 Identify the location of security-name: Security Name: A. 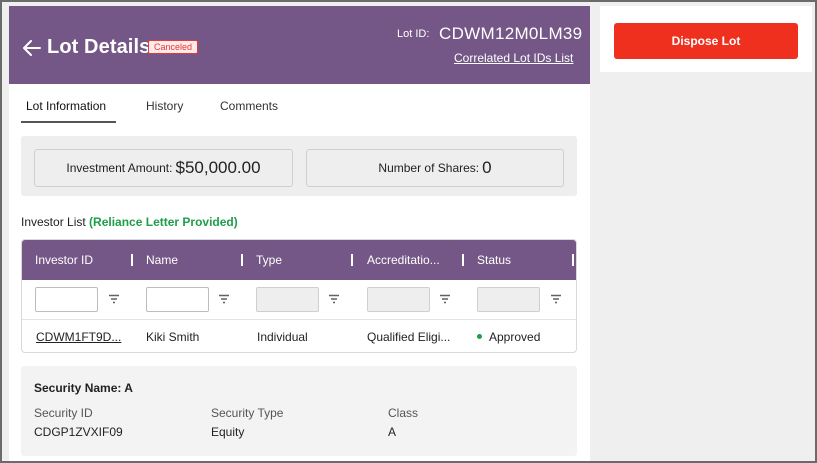
(83, 388).